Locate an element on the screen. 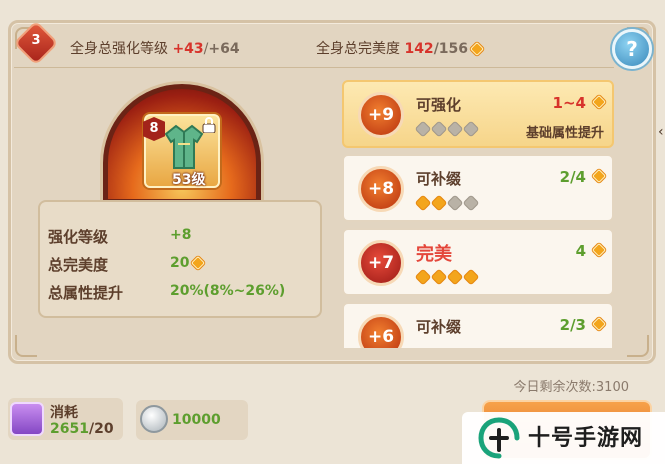 Image resolution: width=665 pixels, height=464 pixels. option-title: 完美 is located at coordinates (434, 254).